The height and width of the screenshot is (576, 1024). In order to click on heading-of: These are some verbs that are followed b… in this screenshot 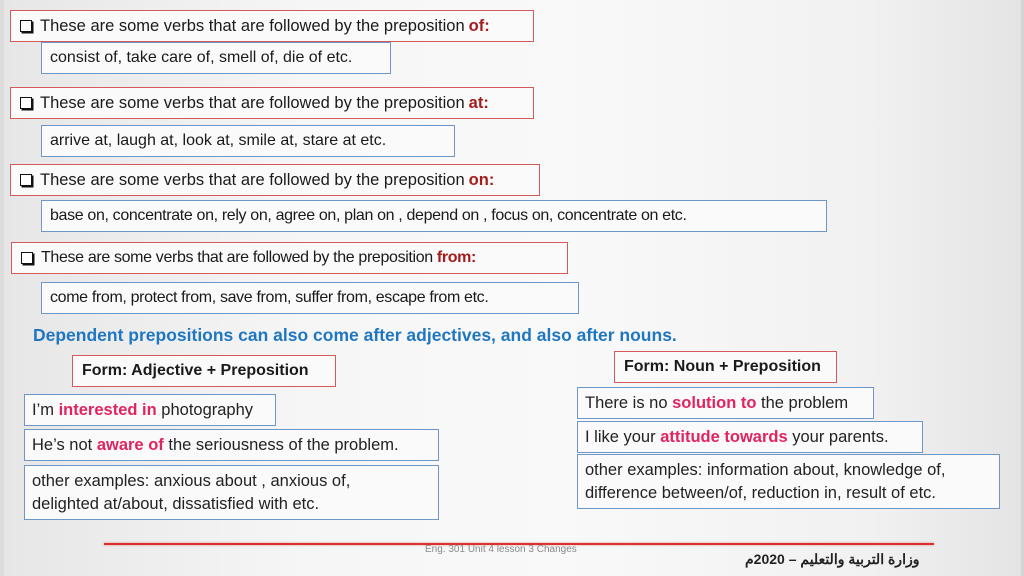, I will do `click(272, 26)`.